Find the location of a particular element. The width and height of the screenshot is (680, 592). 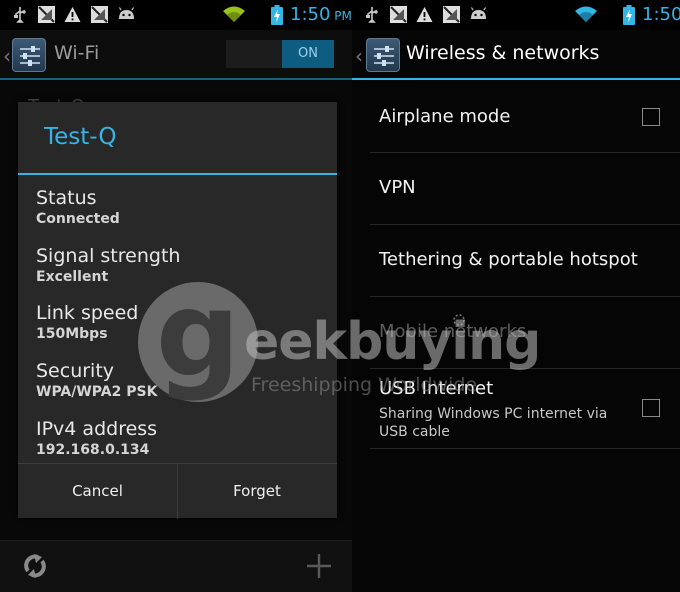

watermark-logo: g is located at coordinates (198, 338).